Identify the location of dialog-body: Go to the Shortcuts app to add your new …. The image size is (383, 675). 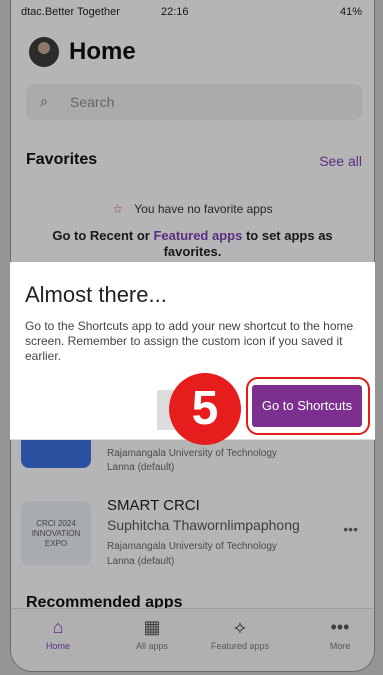
(189, 341).